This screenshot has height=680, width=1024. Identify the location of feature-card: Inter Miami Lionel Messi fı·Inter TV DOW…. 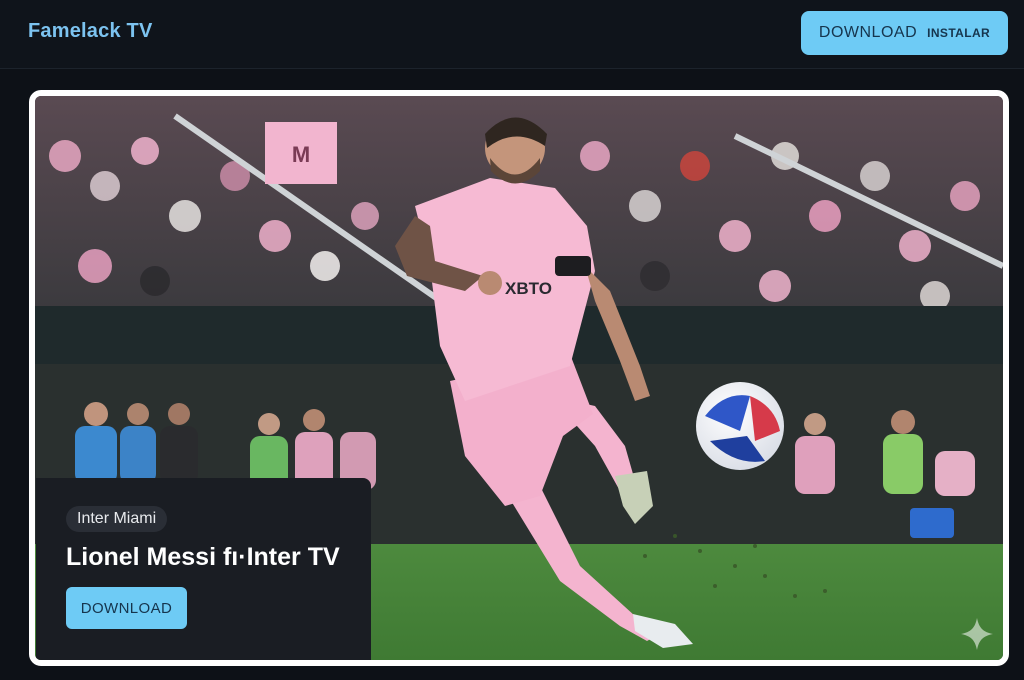
(203, 569).